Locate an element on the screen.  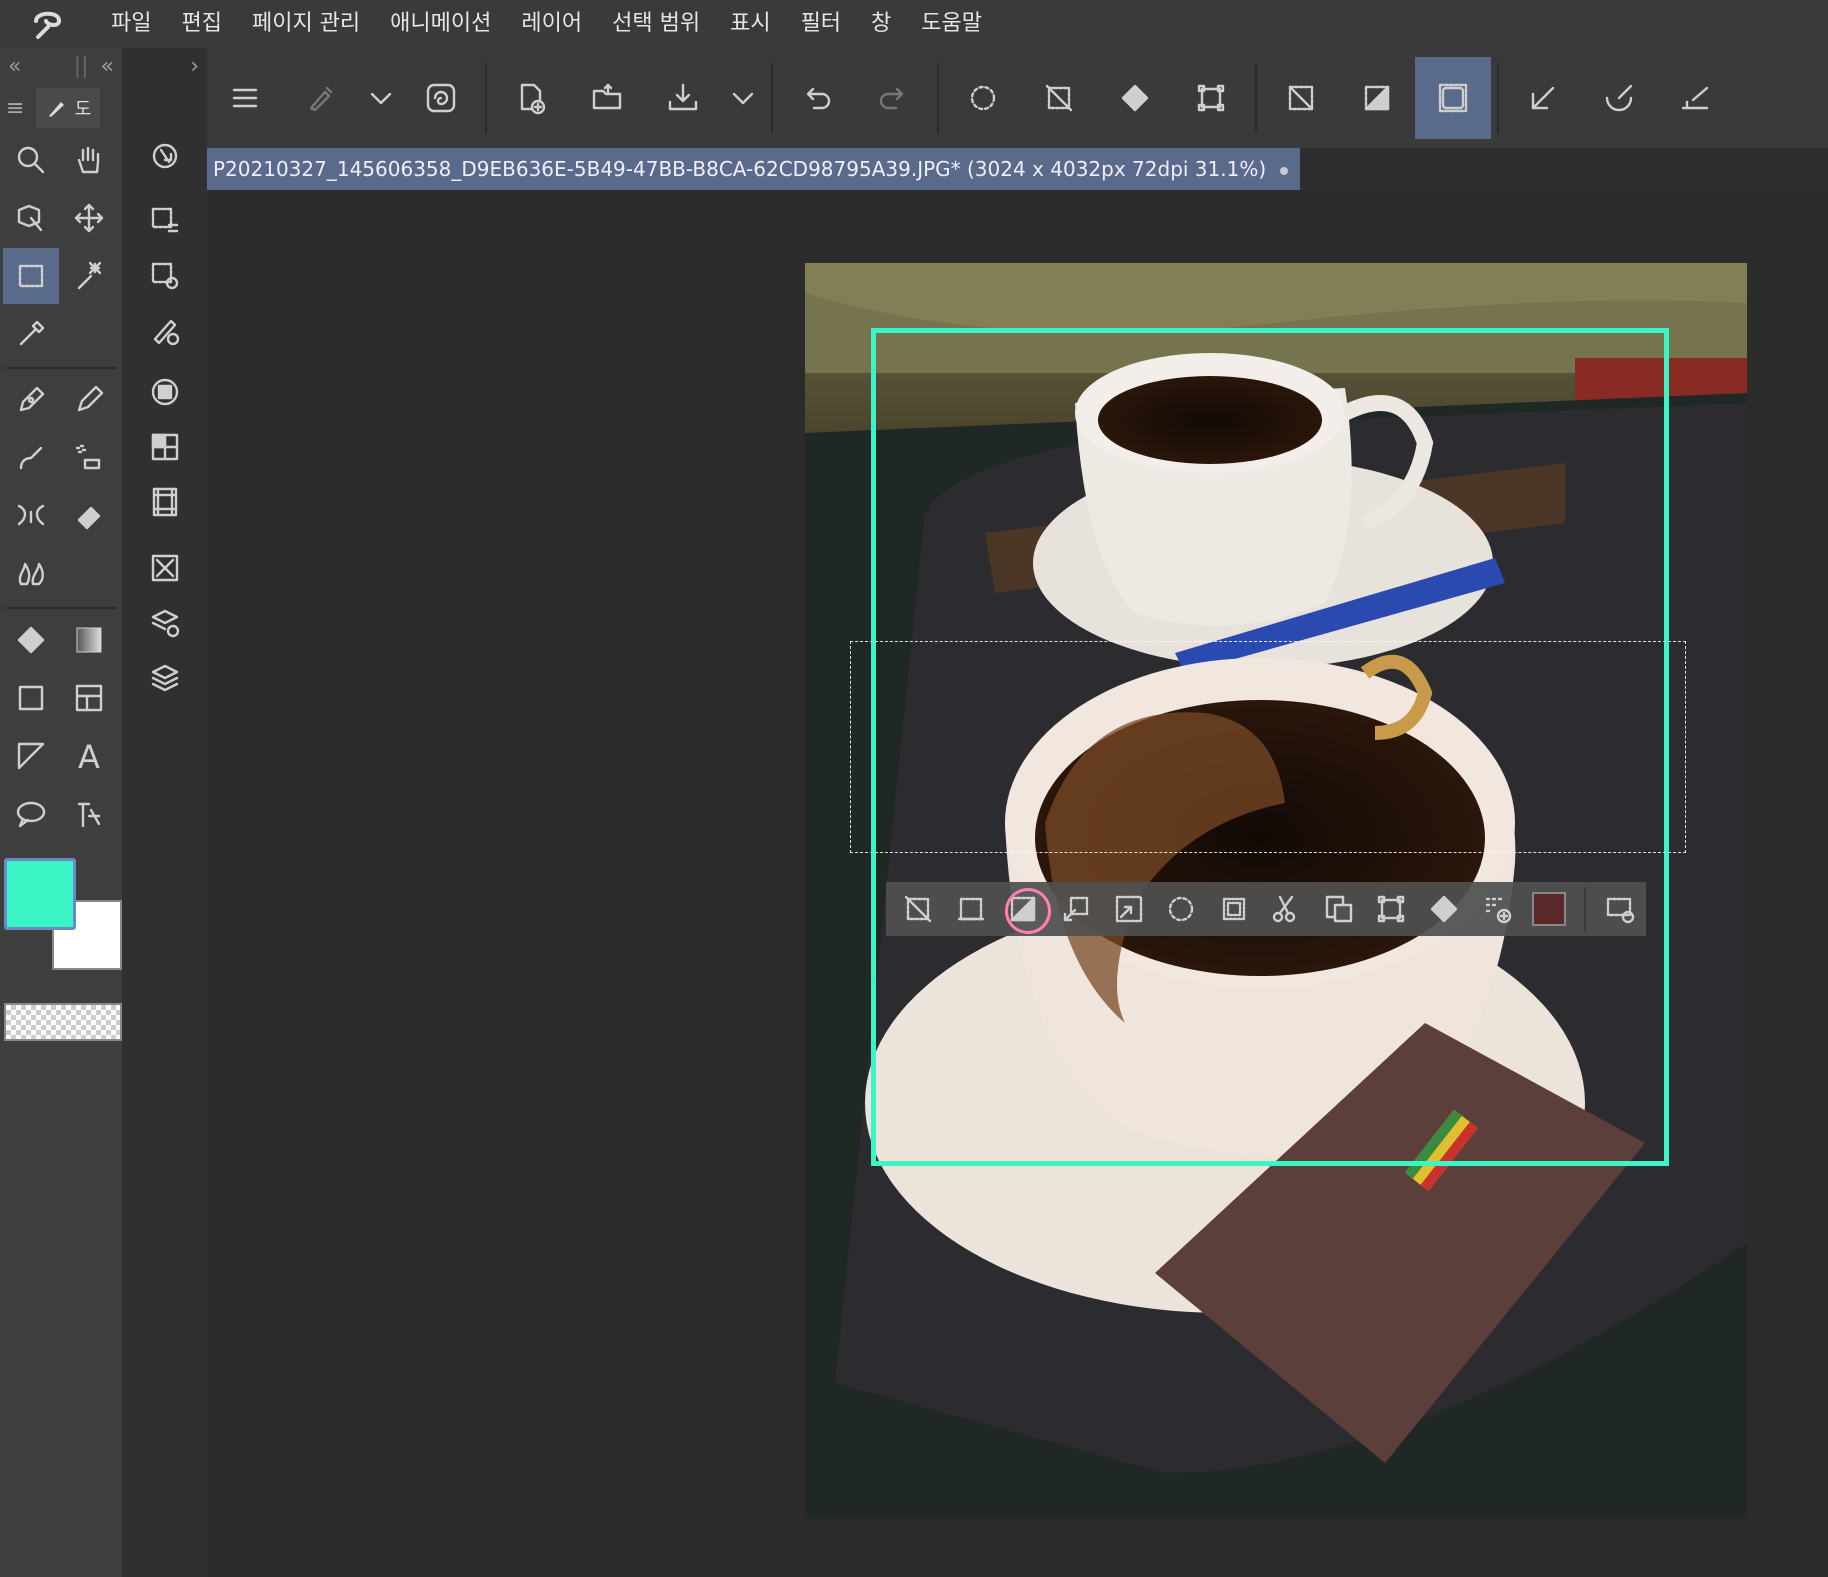
expand-panel-button: › is located at coordinates (194, 66).